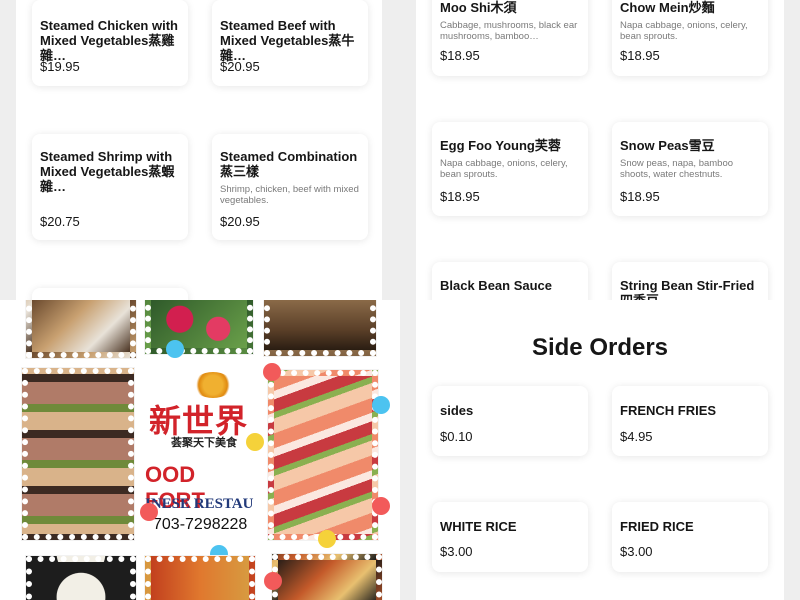 The height and width of the screenshot is (600, 800). What do you see at coordinates (687, 289) in the screenshot?
I see `menu-item-name: String Bean Stir-Fried四季豆` at bounding box center [687, 289].